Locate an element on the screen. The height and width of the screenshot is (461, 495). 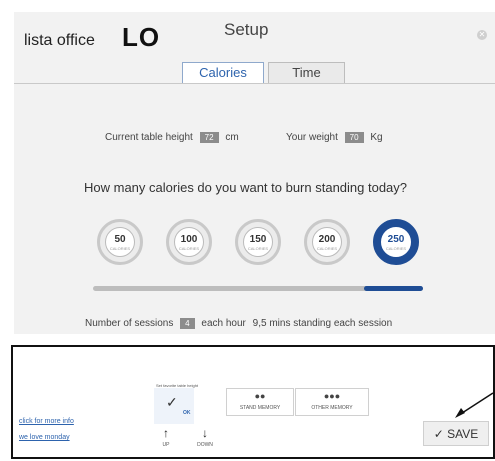
calorie-value: 100 is located at coordinates (189, 239).